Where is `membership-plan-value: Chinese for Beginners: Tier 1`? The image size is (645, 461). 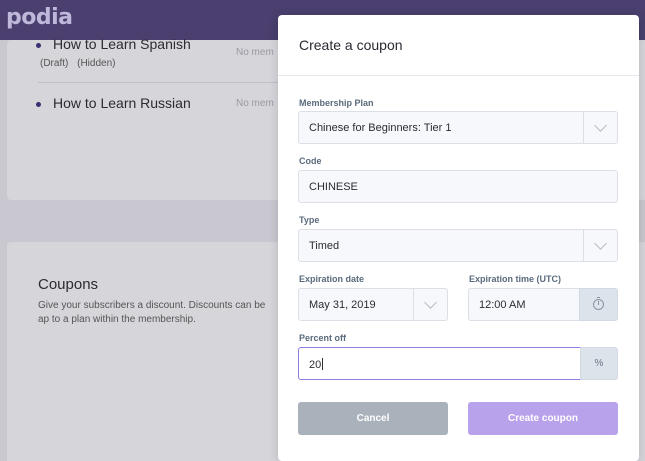
membership-plan-value: Chinese for Beginners: Tier 1 is located at coordinates (380, 128).